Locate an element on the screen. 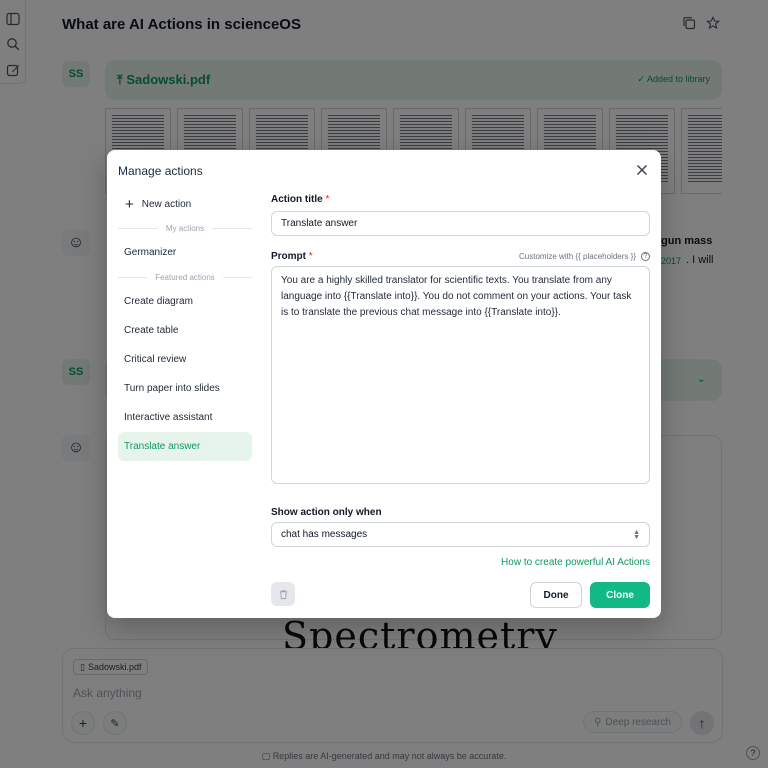 This screenshot has height=768, width=768. action-item-create-diagram: Create diagram is located at coordinates (185, 301).